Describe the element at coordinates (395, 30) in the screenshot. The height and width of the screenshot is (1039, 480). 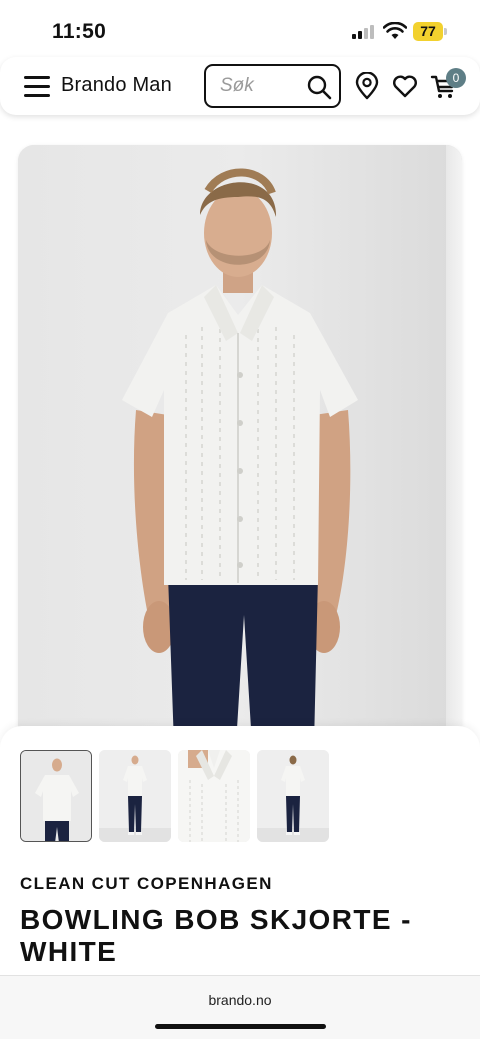
I see `wifi-icon` at that location.